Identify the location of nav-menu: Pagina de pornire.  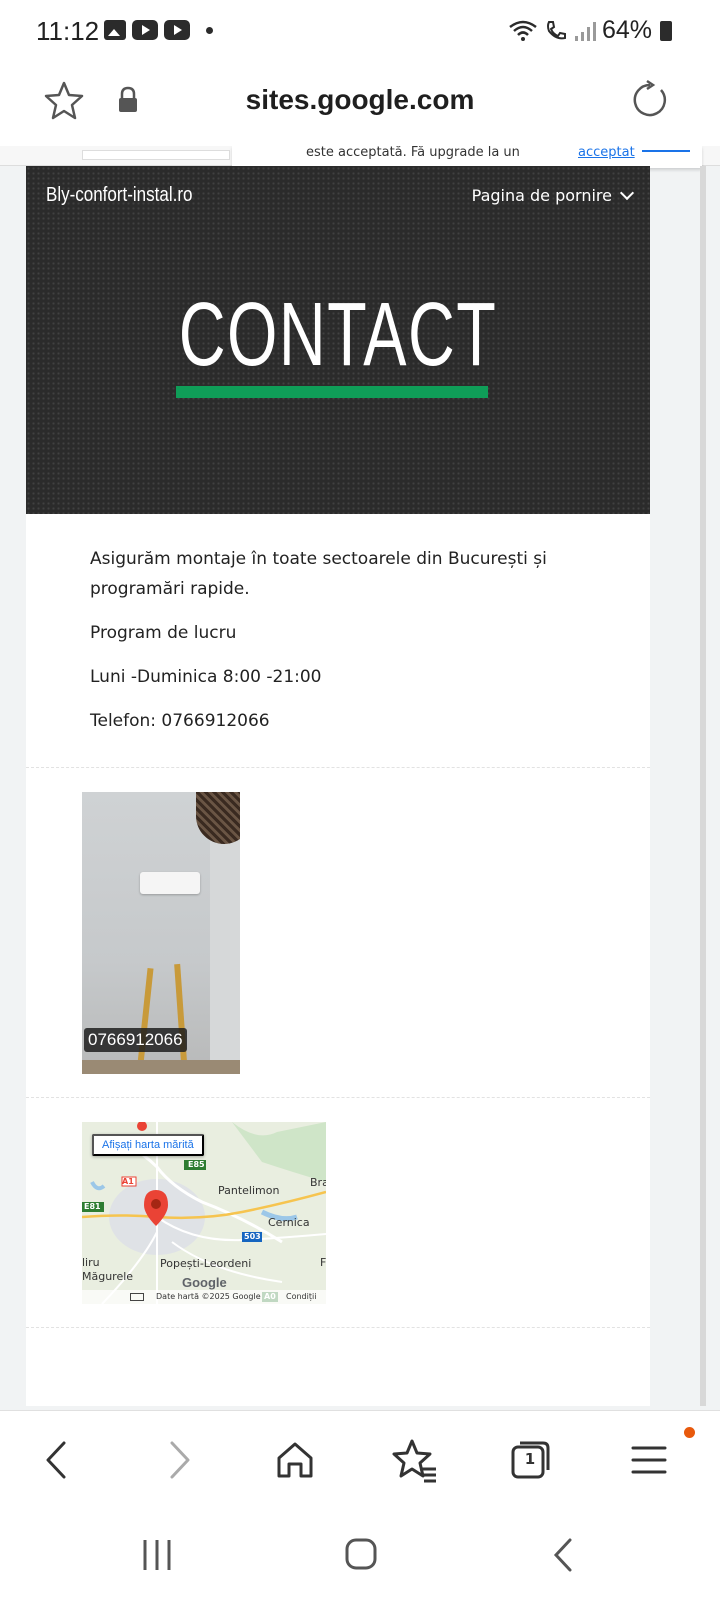
(553, 195).